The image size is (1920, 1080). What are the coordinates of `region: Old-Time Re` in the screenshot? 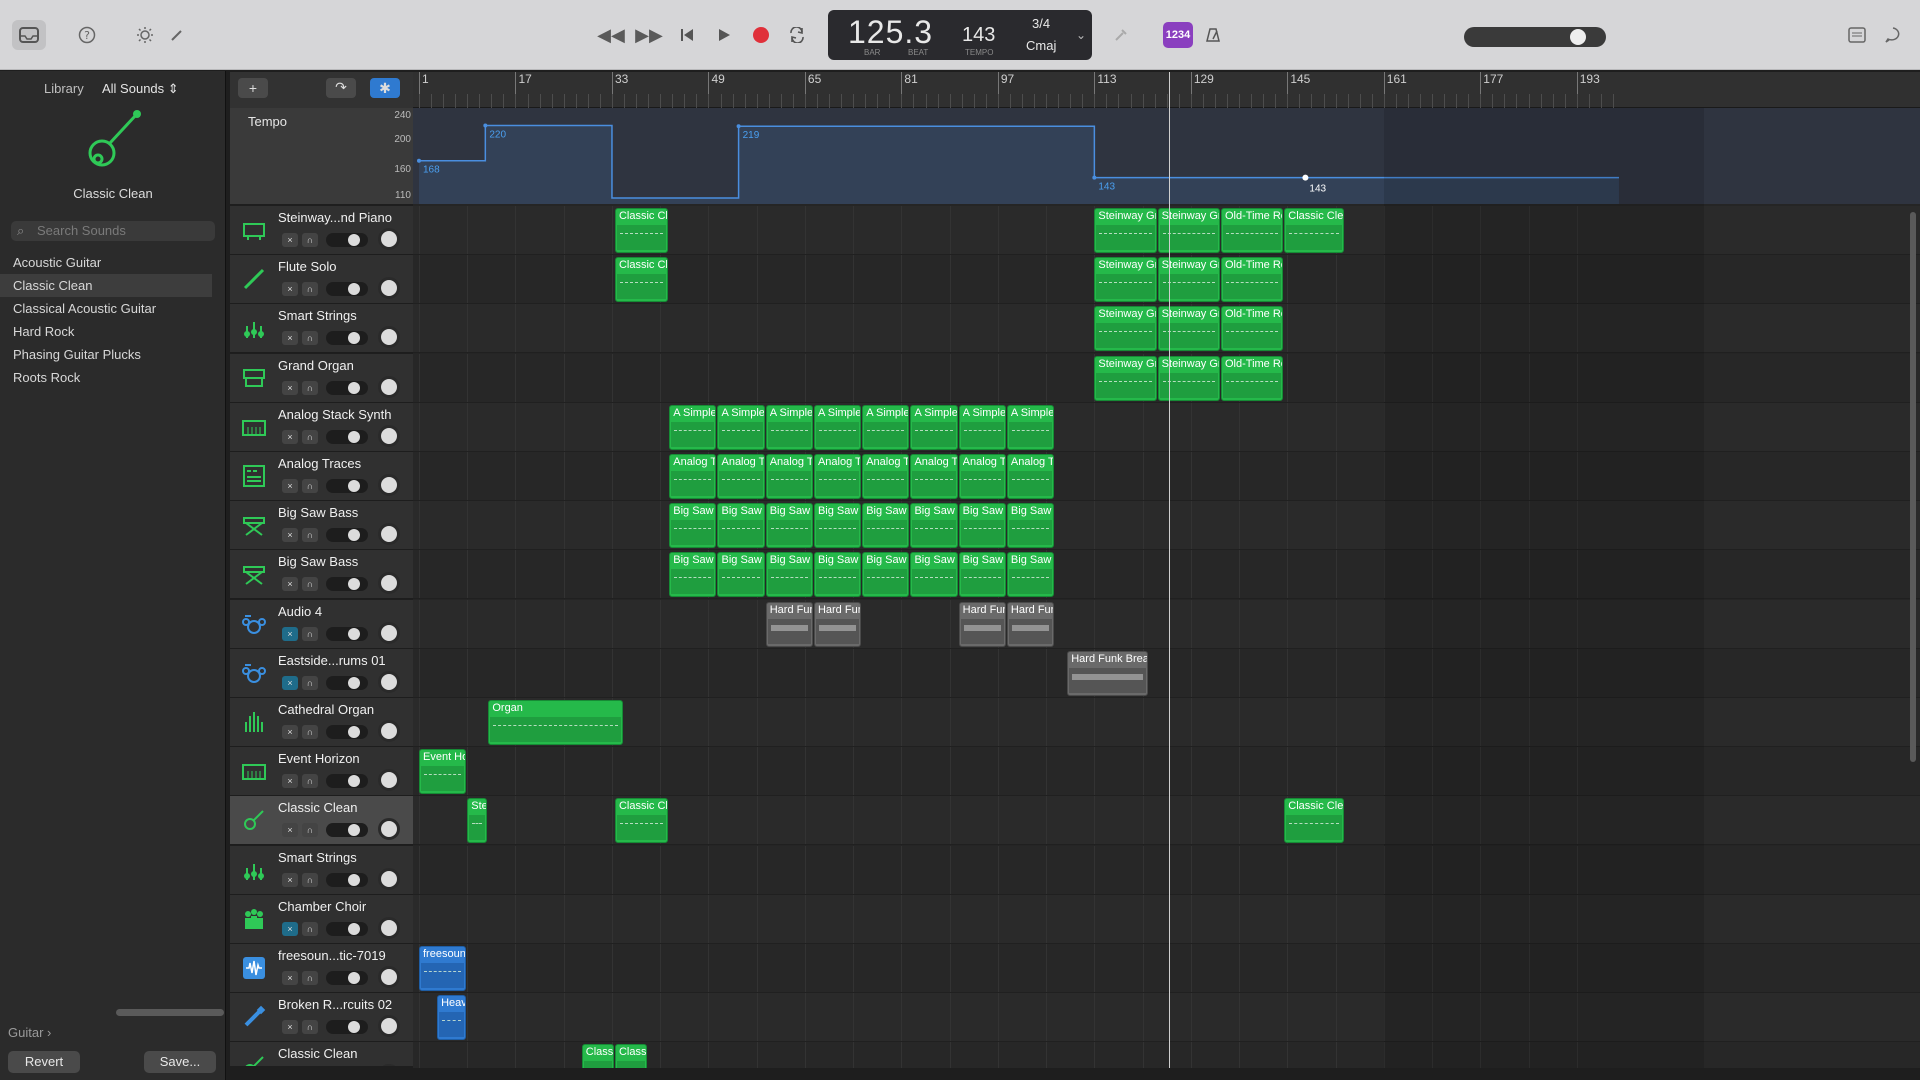 It's located at (1252, 230).